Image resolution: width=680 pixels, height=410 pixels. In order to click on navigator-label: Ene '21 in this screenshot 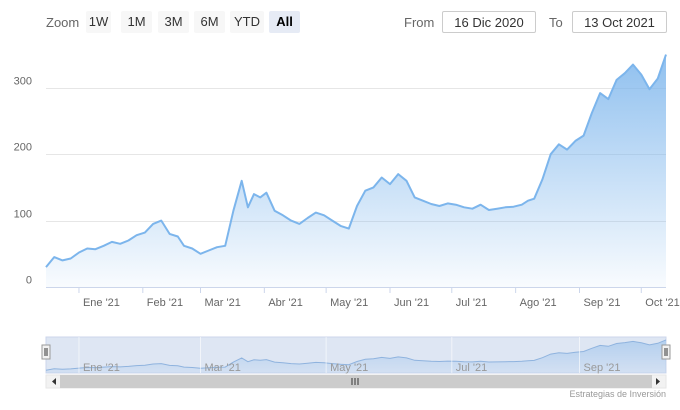, I will do `click(101, 368)`.